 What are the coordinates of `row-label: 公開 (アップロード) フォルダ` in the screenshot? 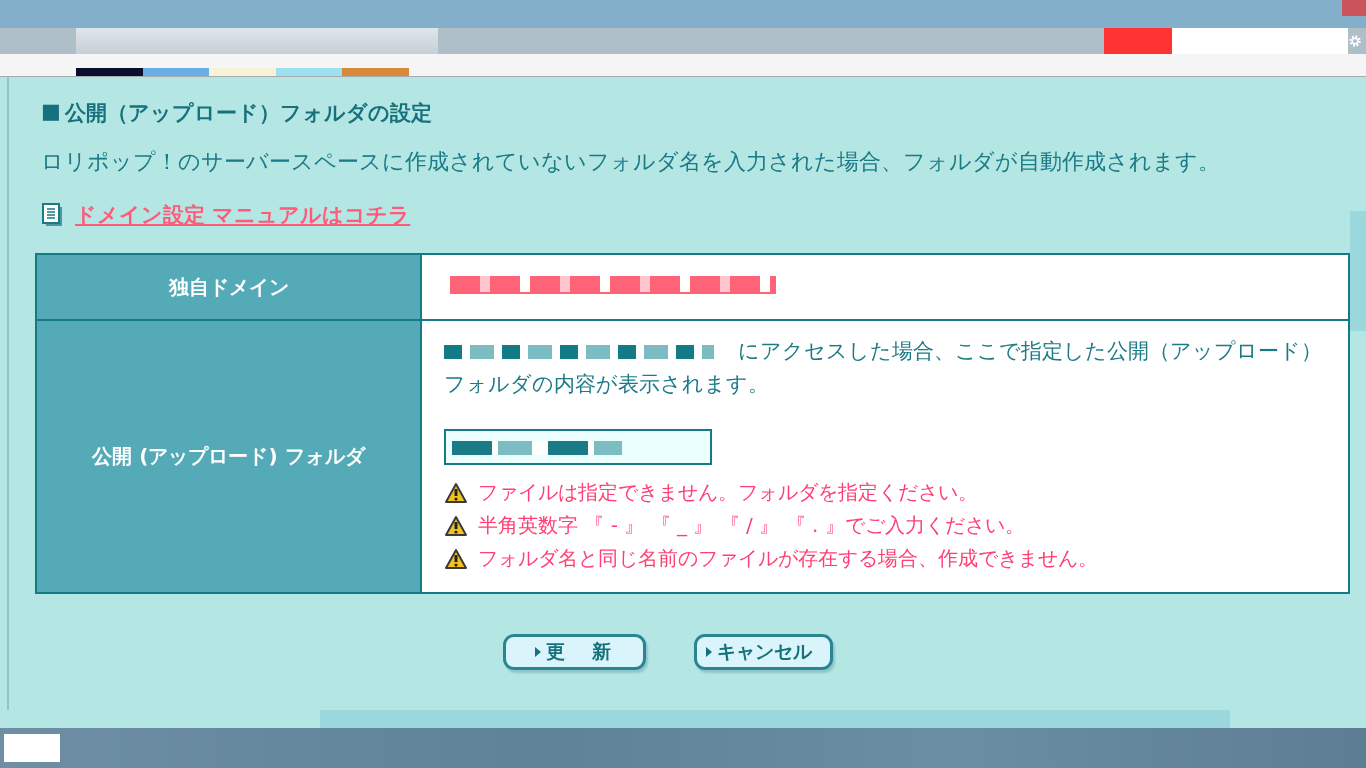 It's located at (228, 456).